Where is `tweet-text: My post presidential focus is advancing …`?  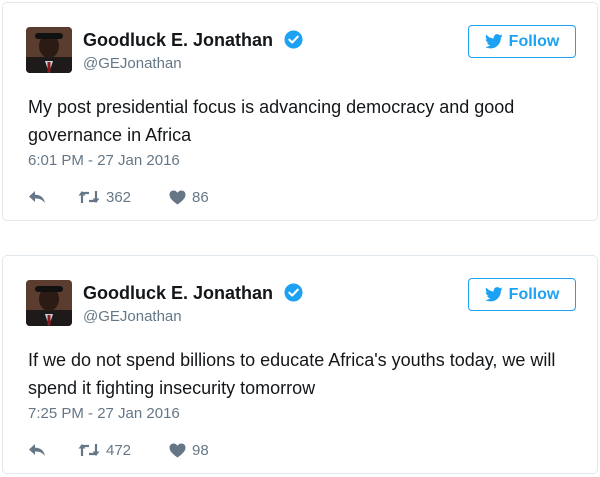
tweet-text: My post presidential focus is advancing … is located at coordinates (271, 121).